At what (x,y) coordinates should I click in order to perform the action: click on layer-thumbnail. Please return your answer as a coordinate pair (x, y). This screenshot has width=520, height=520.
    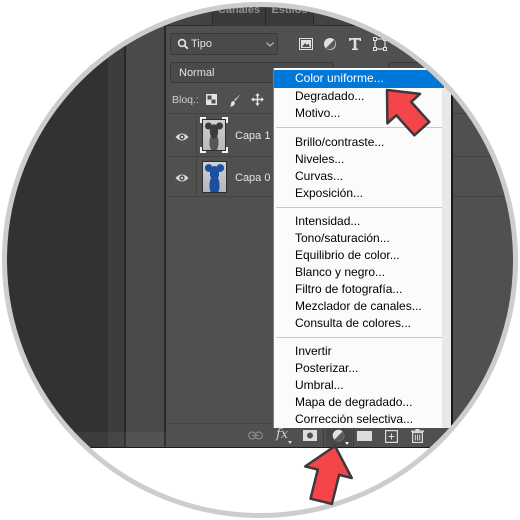
    Looking at the image, I should click on (214, 177).